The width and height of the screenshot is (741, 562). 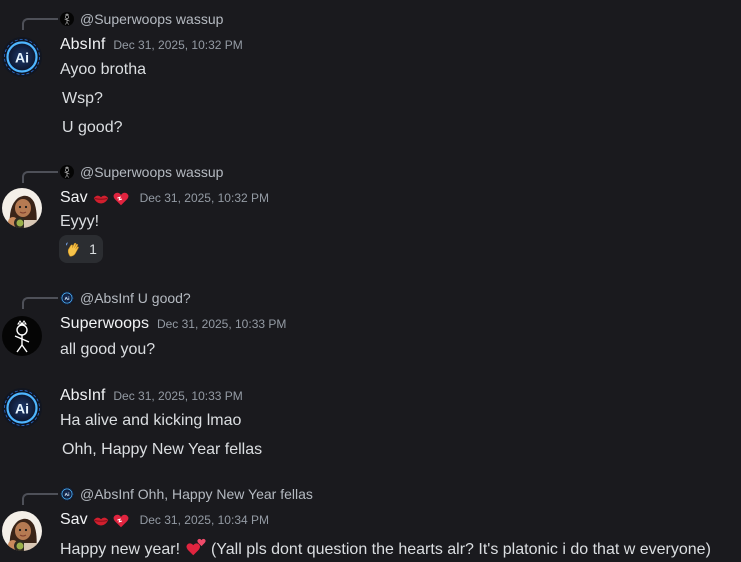 I want to click on reaction-count: 1, so click(x=93, y=249).